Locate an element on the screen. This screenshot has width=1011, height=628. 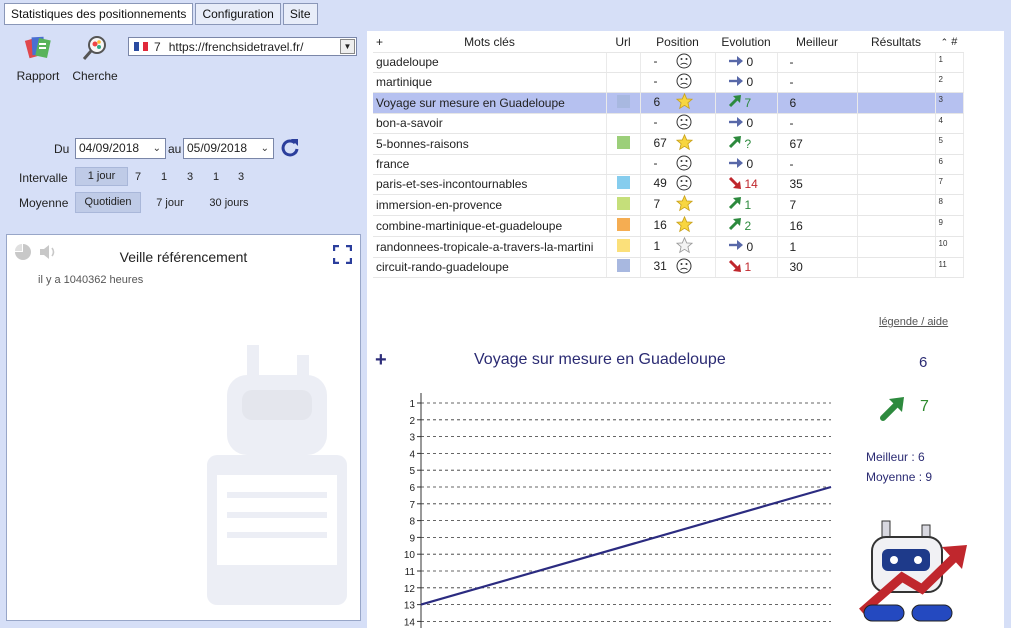
rapport-button: Rapport is located at coordinates (38, 58).